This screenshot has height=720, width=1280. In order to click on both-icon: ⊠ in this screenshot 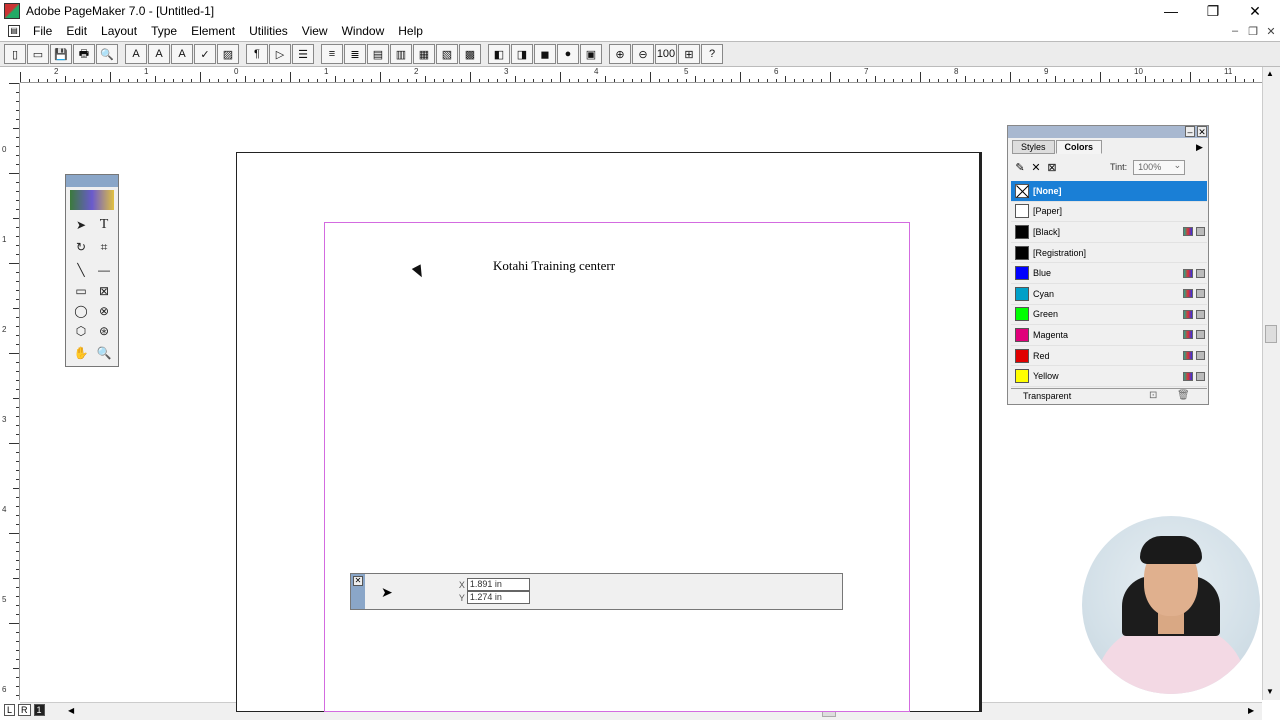, I will do `click(1052, 167)`.